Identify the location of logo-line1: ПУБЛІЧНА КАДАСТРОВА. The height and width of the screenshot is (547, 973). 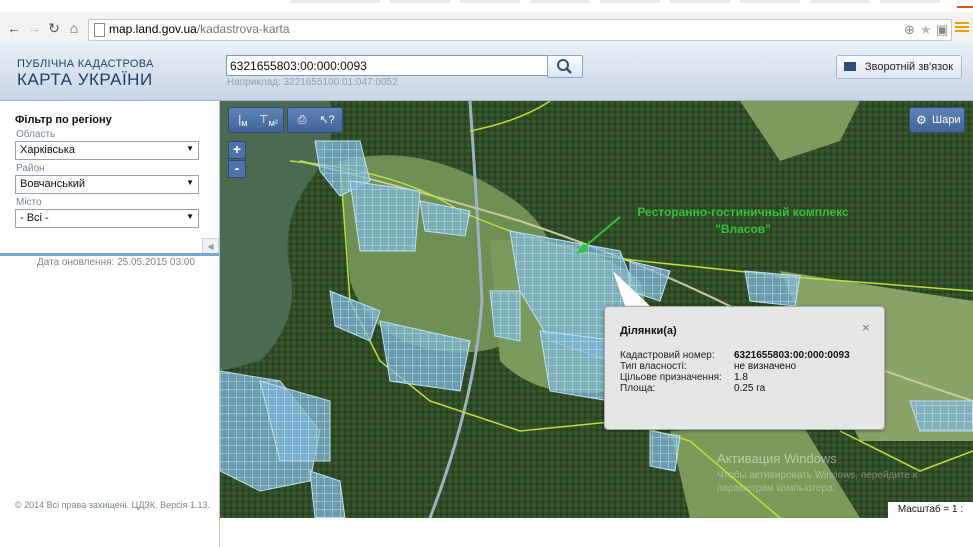
(85, 64).